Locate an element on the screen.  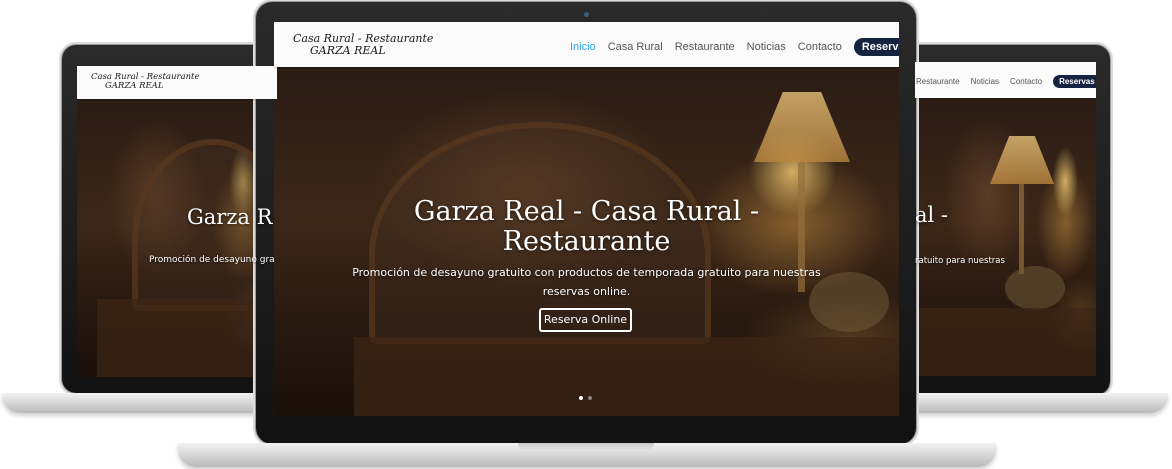
left-hero: Garza R Promoción de desayuno gra is located at coordinates (177, 238).